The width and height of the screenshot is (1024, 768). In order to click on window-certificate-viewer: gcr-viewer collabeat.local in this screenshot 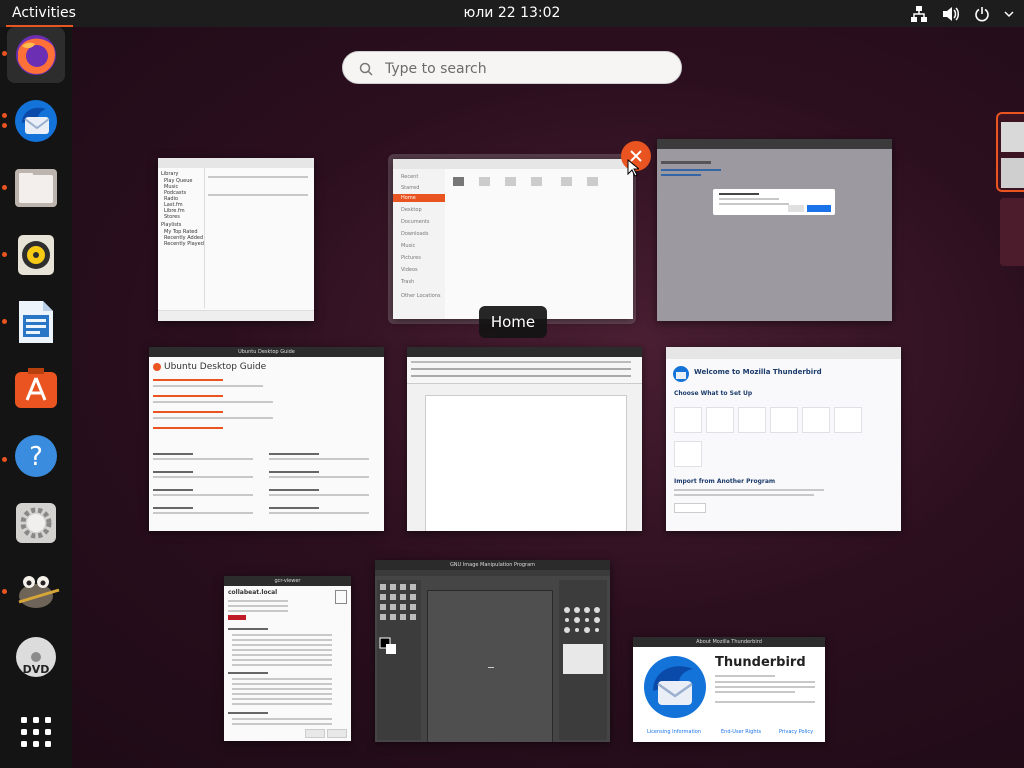, I will do `click(287, 658)`.